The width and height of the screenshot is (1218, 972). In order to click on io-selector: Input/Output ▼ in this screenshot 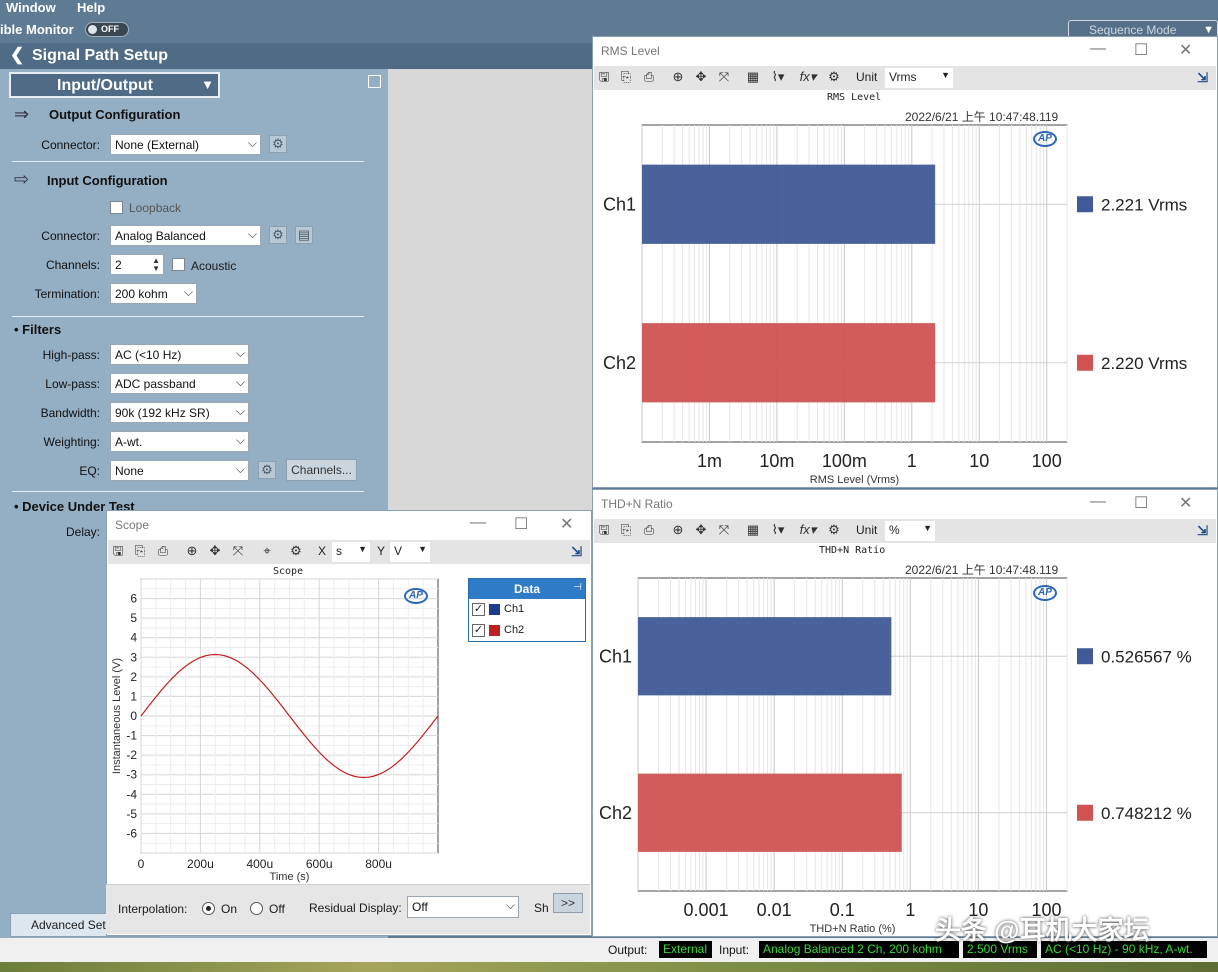, I will do `click(114, 85)`.